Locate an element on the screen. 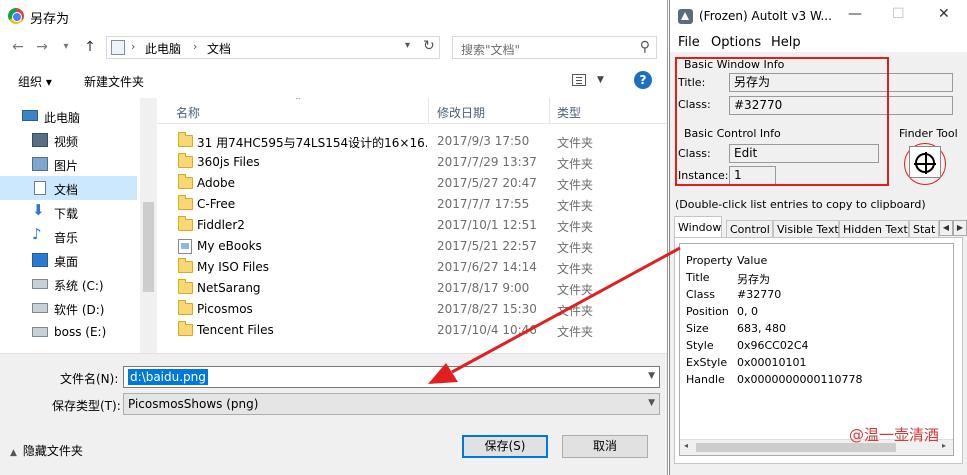 The image size is (967, 475). annotation-arrow is located at coordinates (554, 315).